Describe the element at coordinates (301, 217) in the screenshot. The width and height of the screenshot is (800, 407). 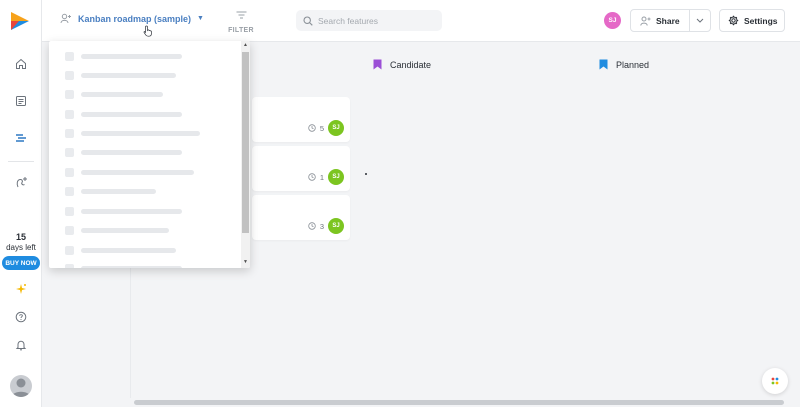
I see `feature-card: 3 SJ` at that location.